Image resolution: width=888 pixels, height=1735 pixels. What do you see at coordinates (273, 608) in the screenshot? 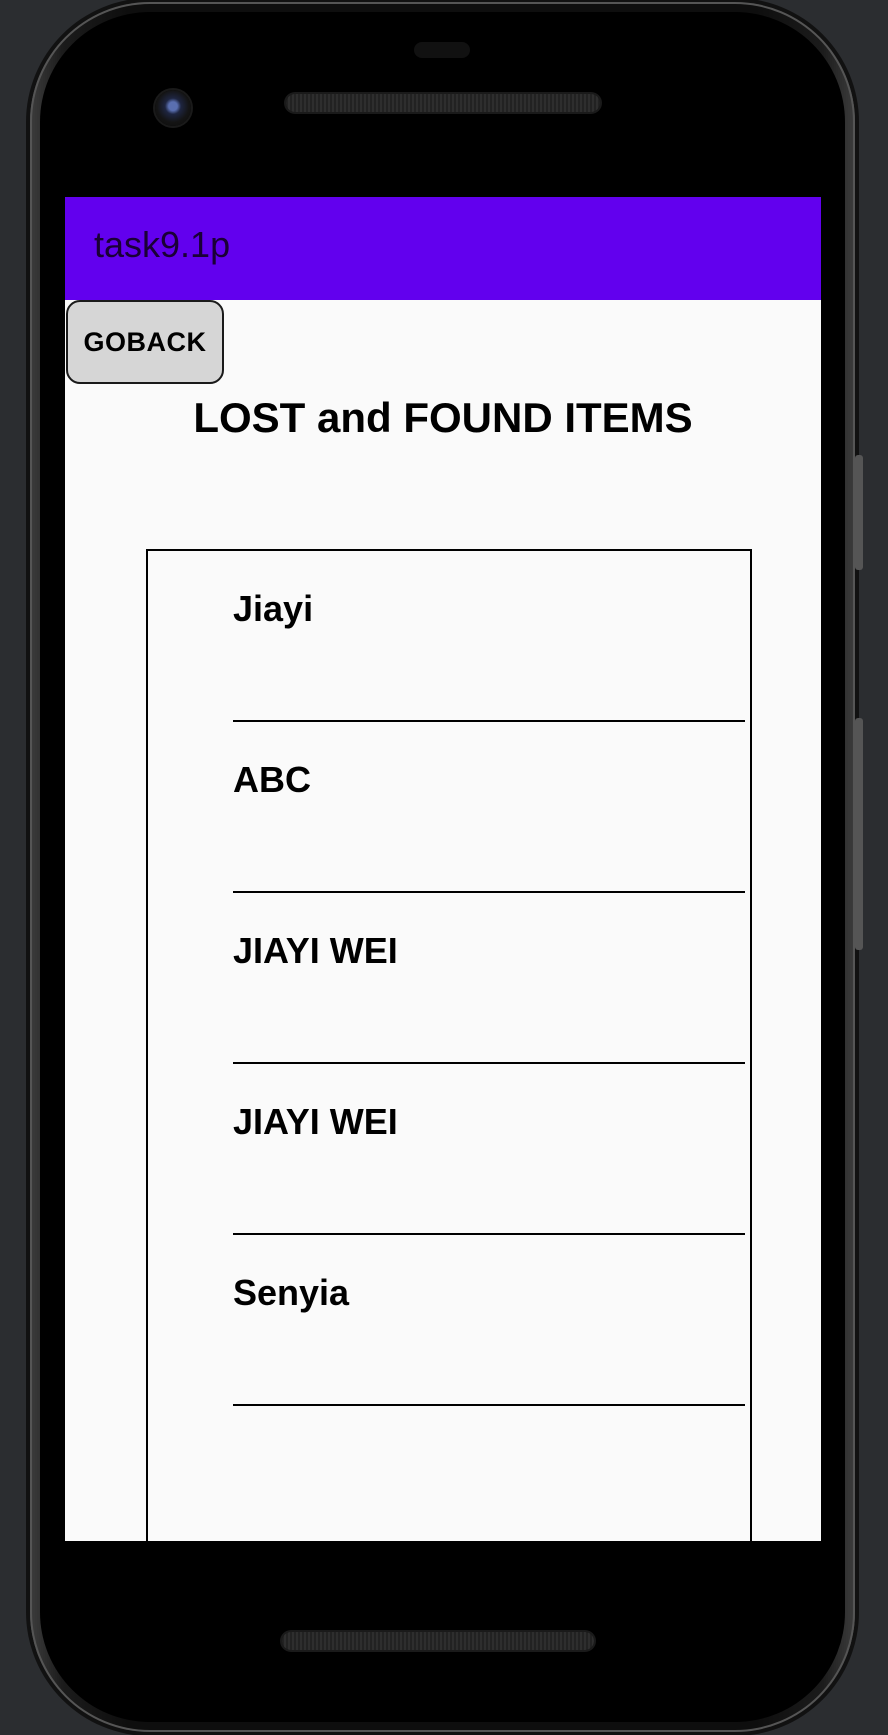
I see `item-name: Jiayi` at bounding box center [273, 608].